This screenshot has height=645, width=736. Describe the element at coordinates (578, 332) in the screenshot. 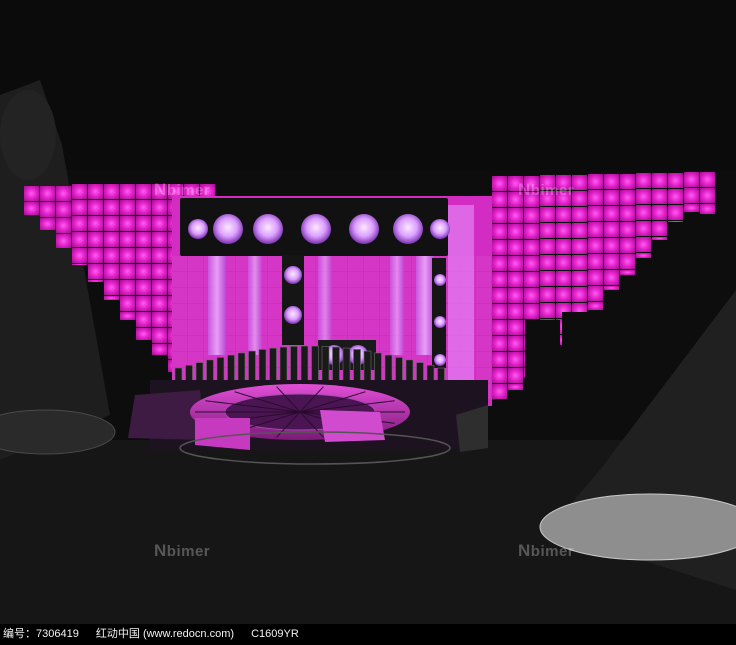

I see `wing-opening` at that location.